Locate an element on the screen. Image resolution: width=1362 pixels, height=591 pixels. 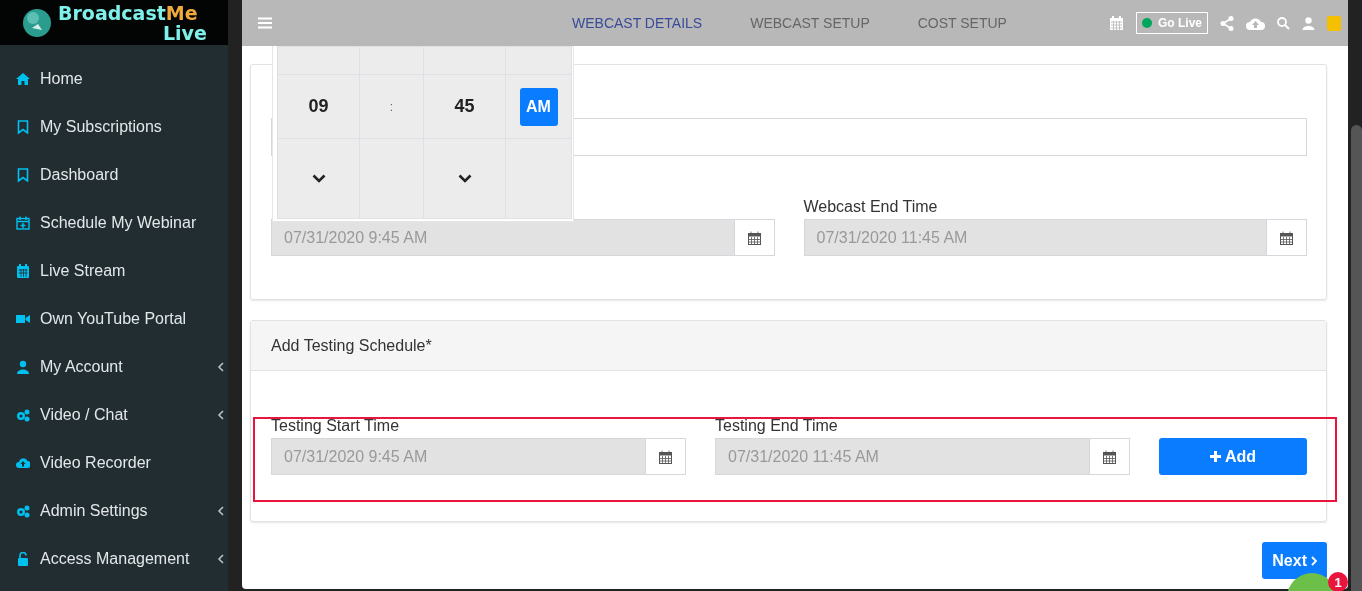
minute-value: 45 is located at coordinates (464, 106).